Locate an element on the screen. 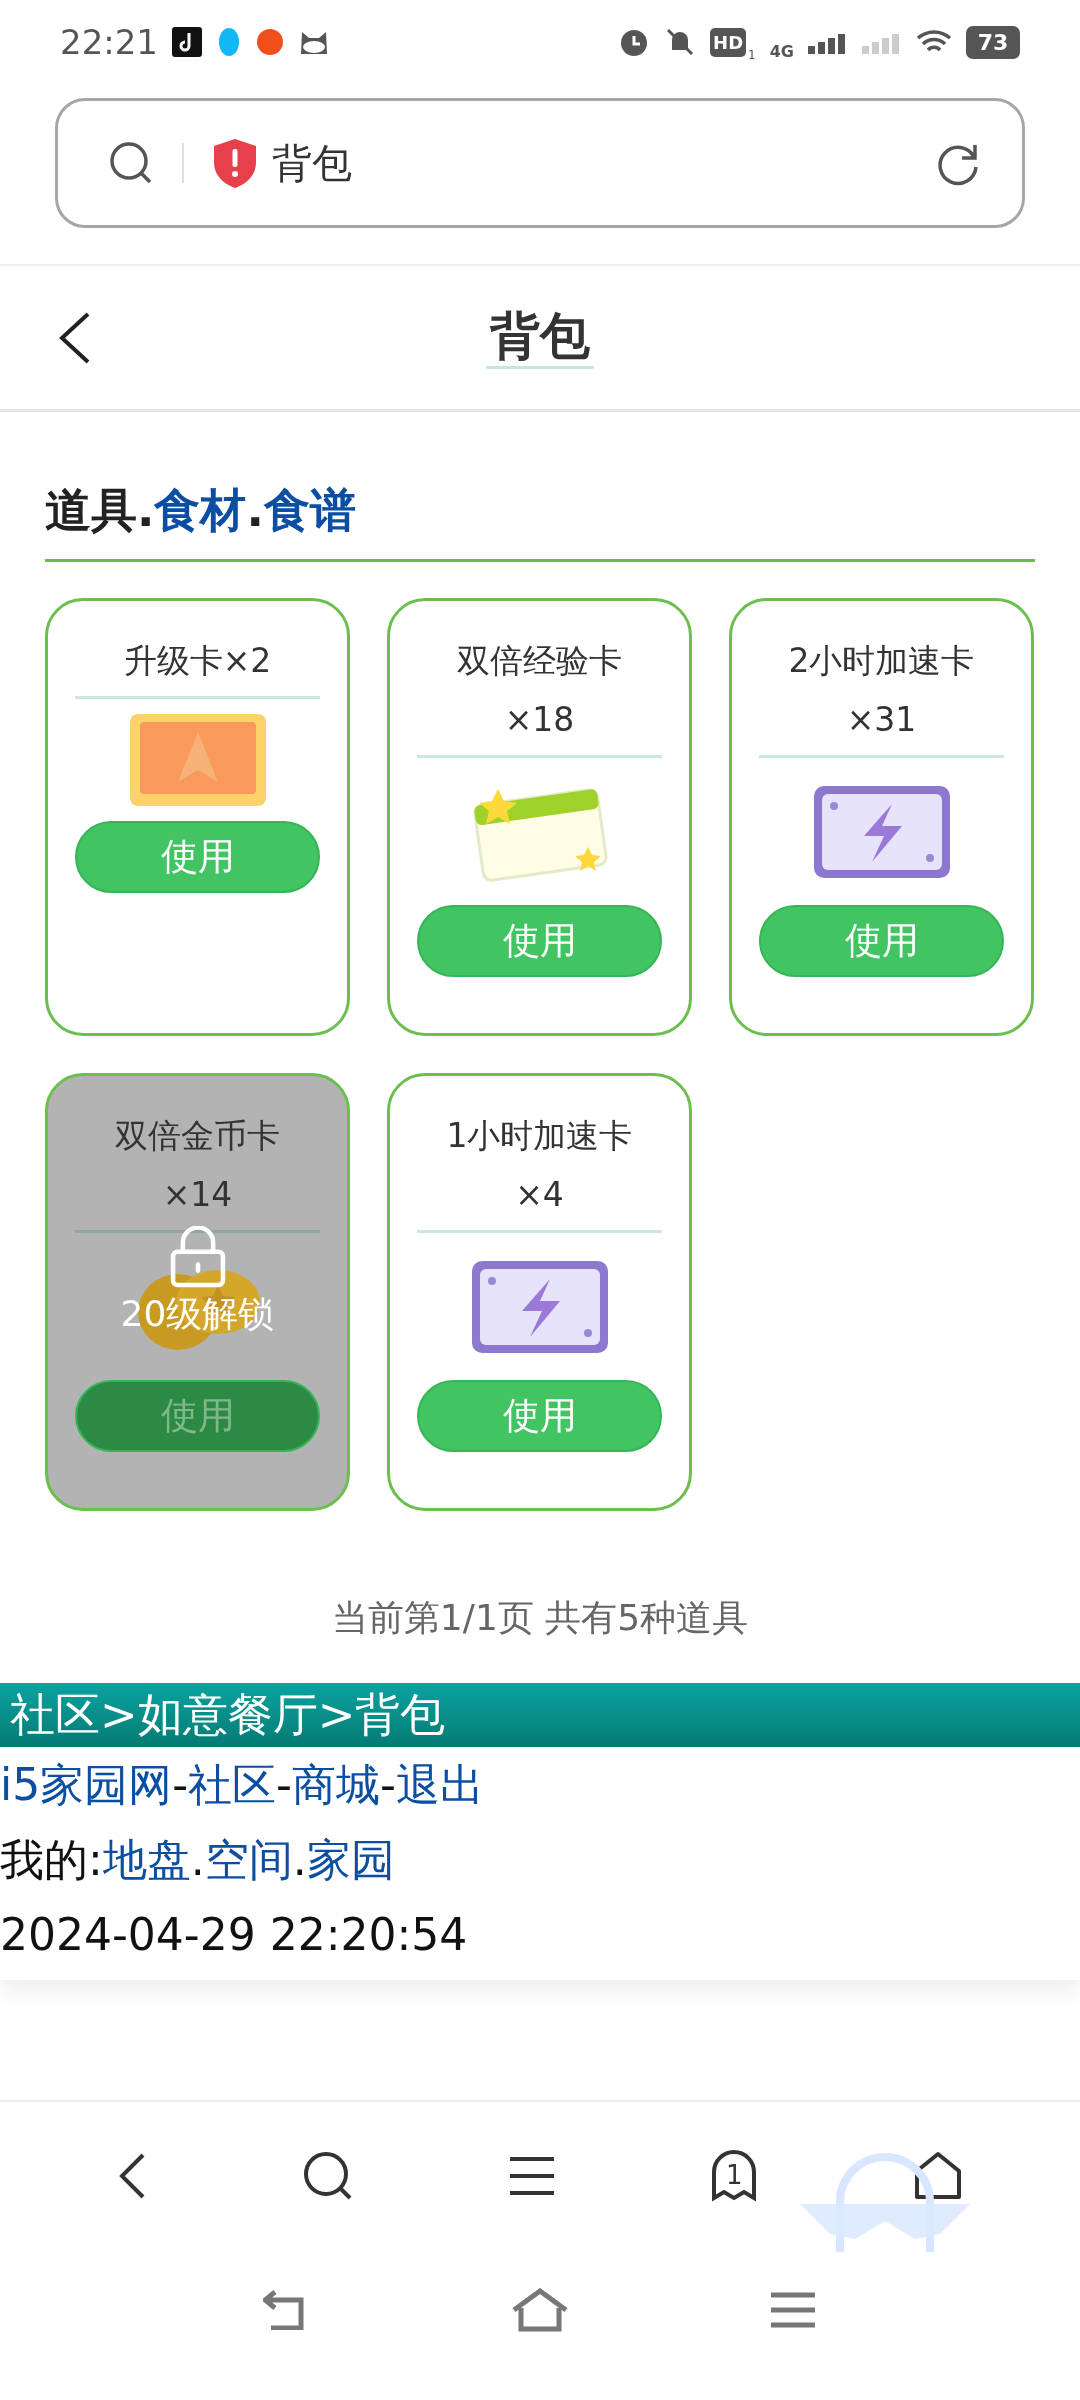  page-info: 当前第1/1页 共有5种道具 is located at coordinates (540, 1618).